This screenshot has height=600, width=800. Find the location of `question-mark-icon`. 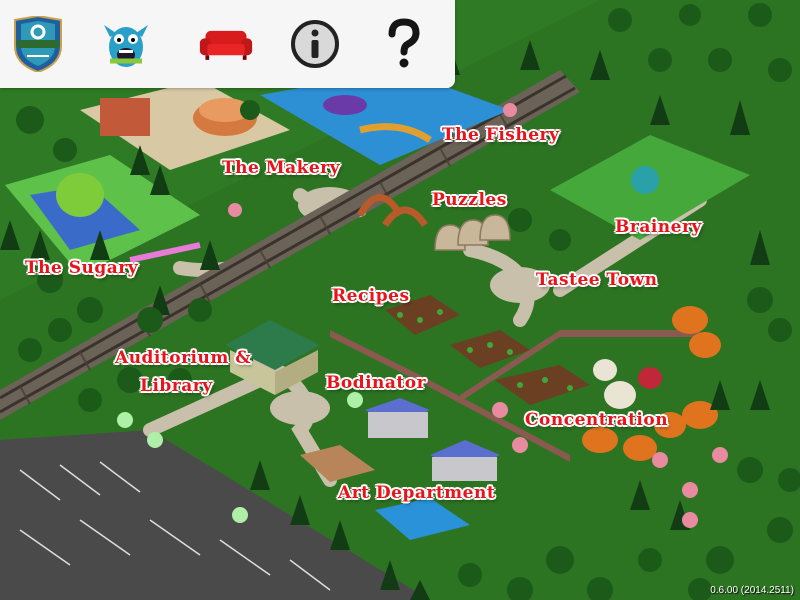

question-mark-icon is located at coordinates (404, 43).